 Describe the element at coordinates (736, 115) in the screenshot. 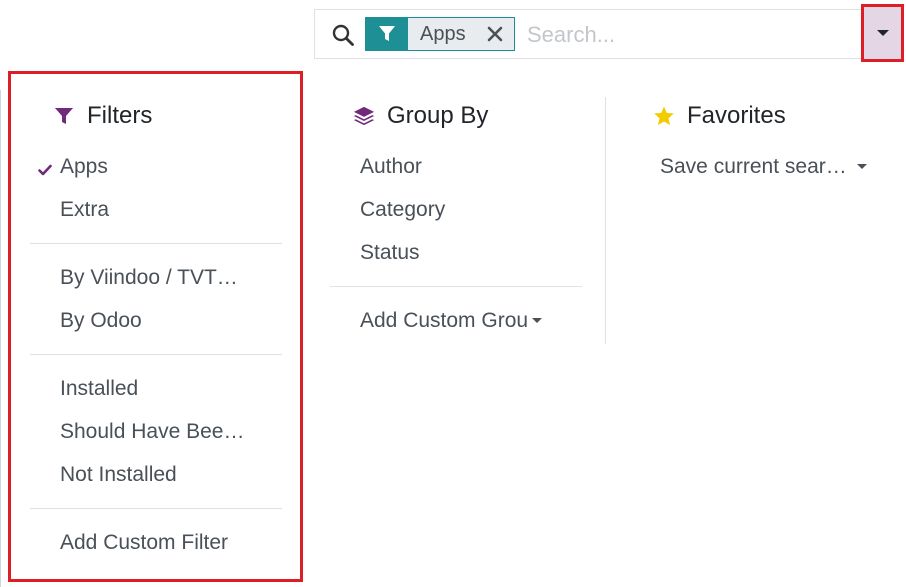

I see `favorites-title: Favorites` at that location.